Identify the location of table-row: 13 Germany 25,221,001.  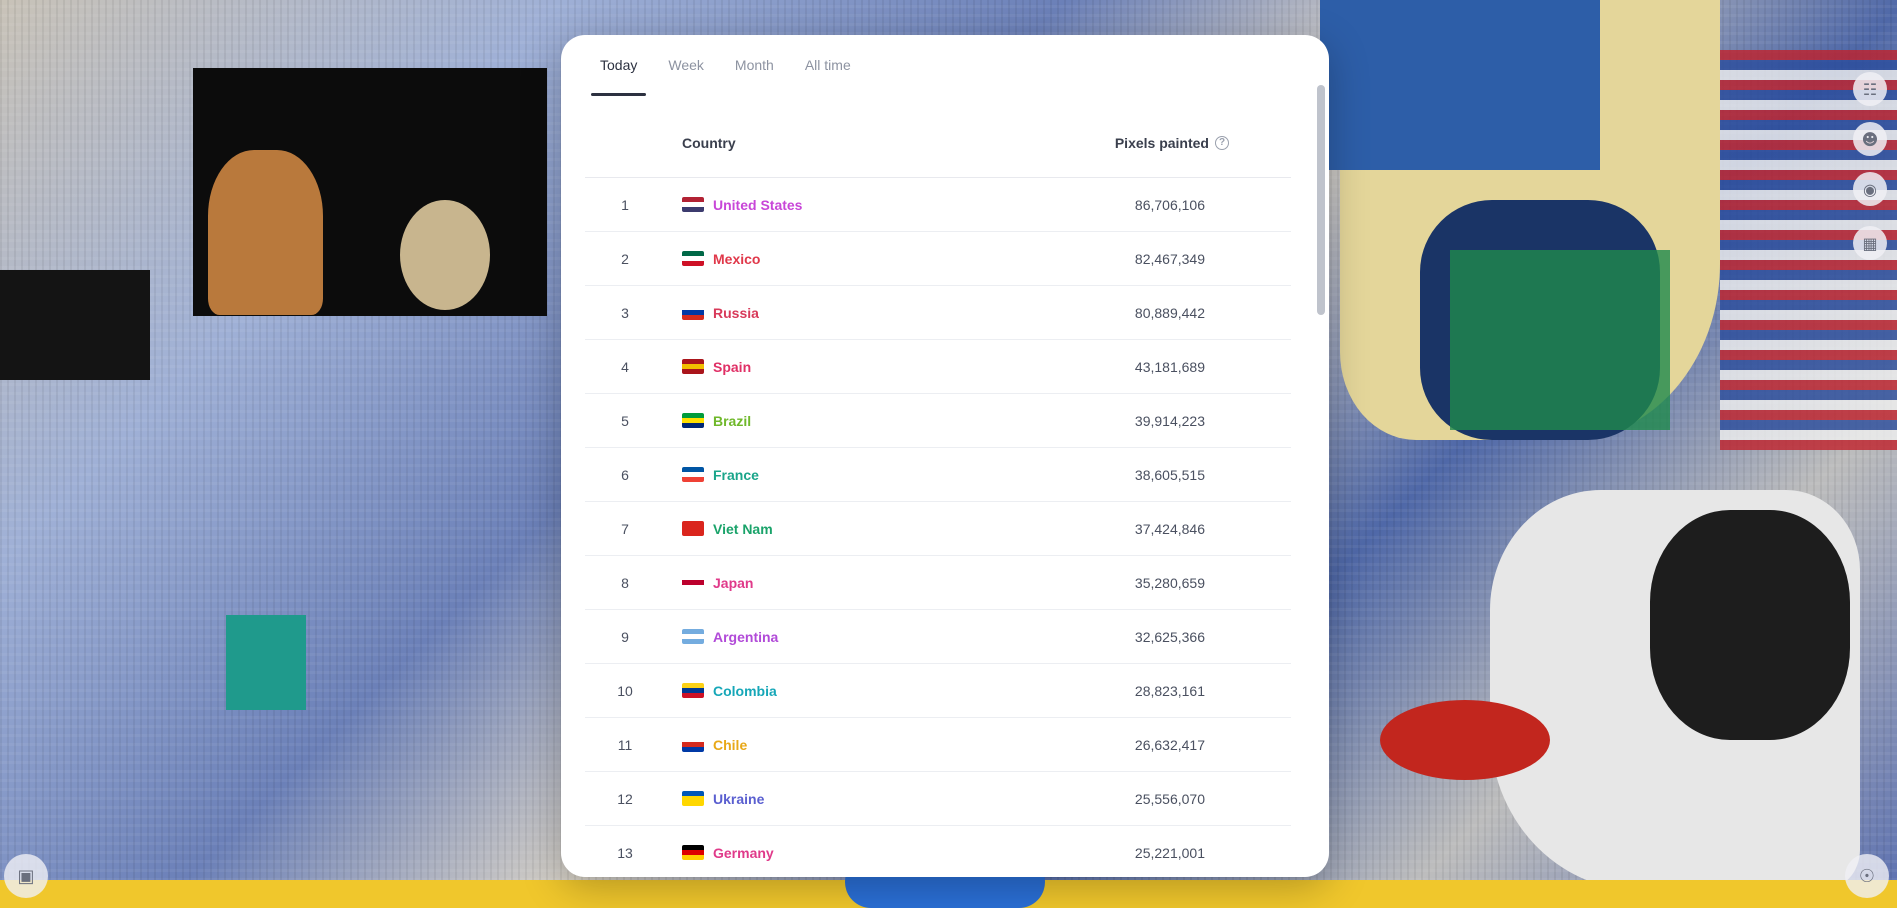
(938, 851).